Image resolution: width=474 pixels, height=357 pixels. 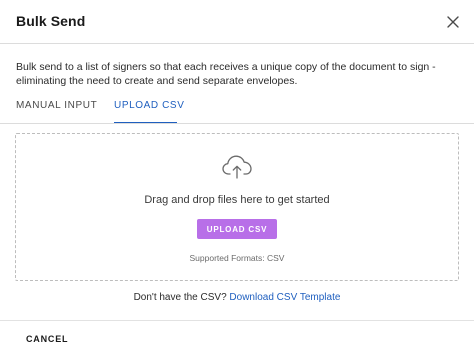 What do you see at coordinates (149, 111) in the screenshot?
I see `tab-upload-csv: UPLOAD CSV` at bounding box center [149, 111].